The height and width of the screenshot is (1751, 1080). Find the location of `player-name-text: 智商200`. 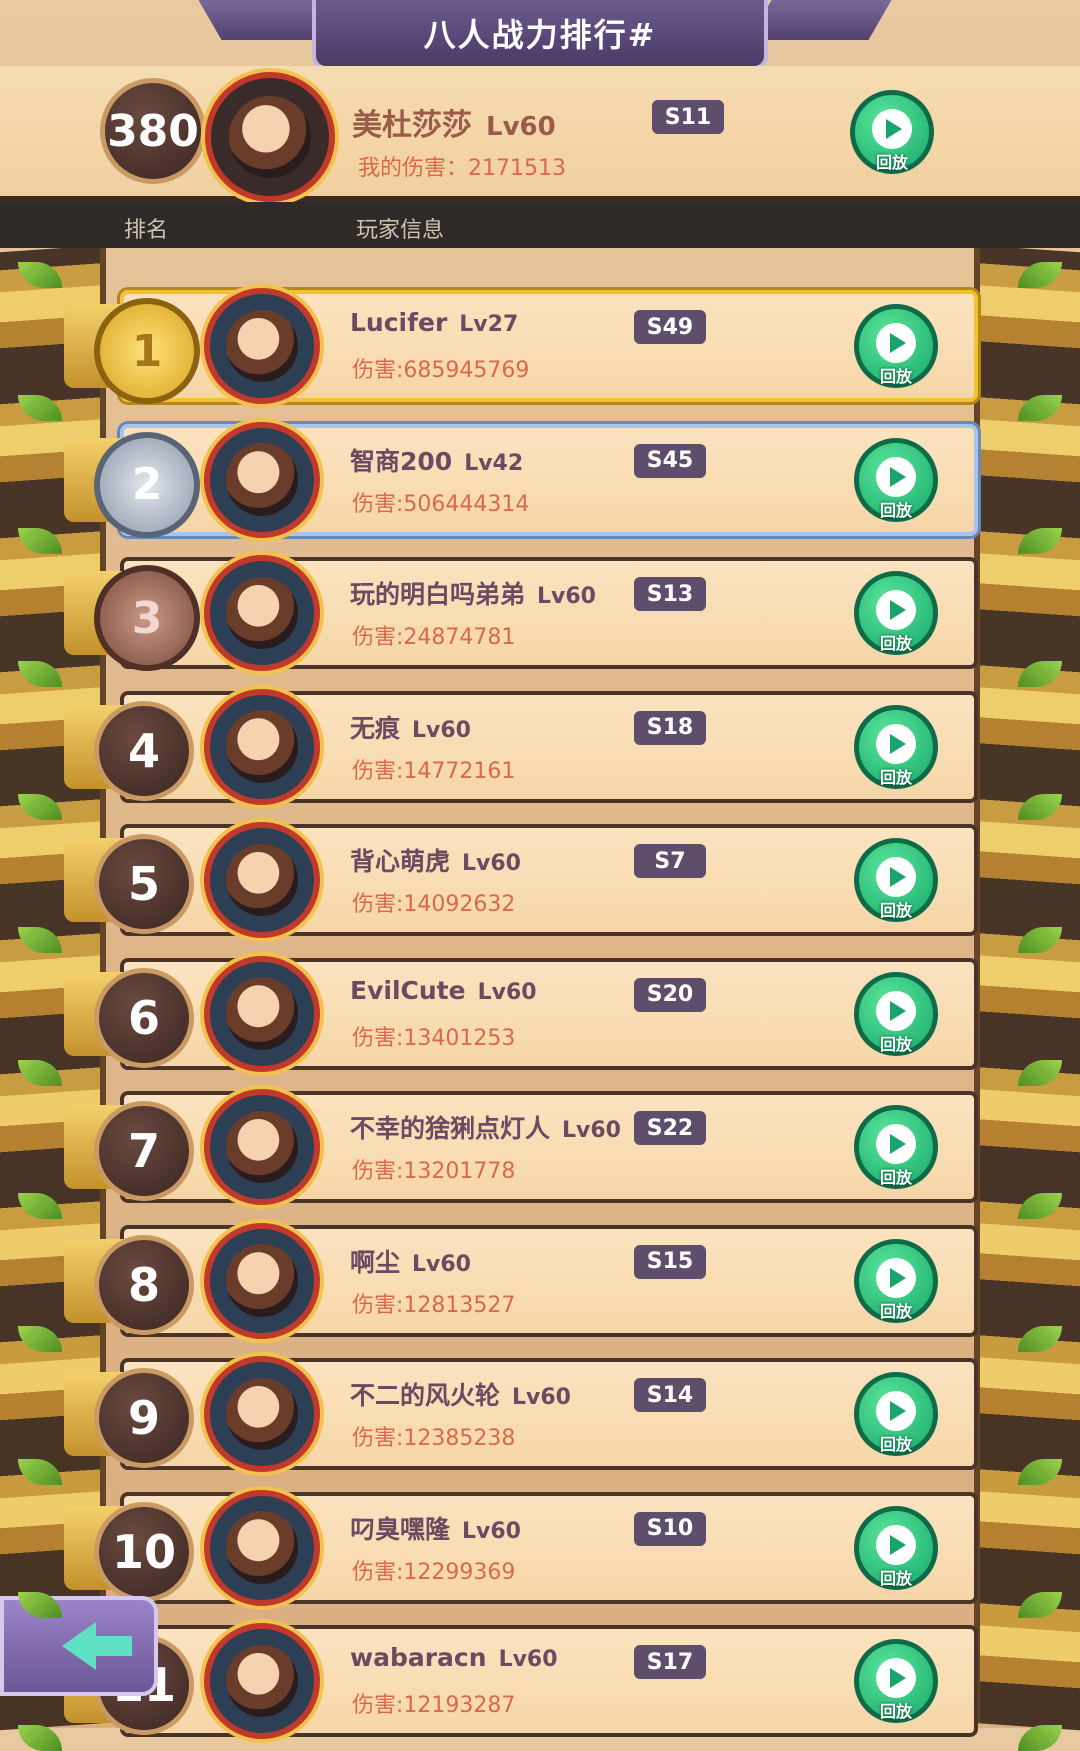

player-name-text: 智商200 is located at coordinates (401, 461).